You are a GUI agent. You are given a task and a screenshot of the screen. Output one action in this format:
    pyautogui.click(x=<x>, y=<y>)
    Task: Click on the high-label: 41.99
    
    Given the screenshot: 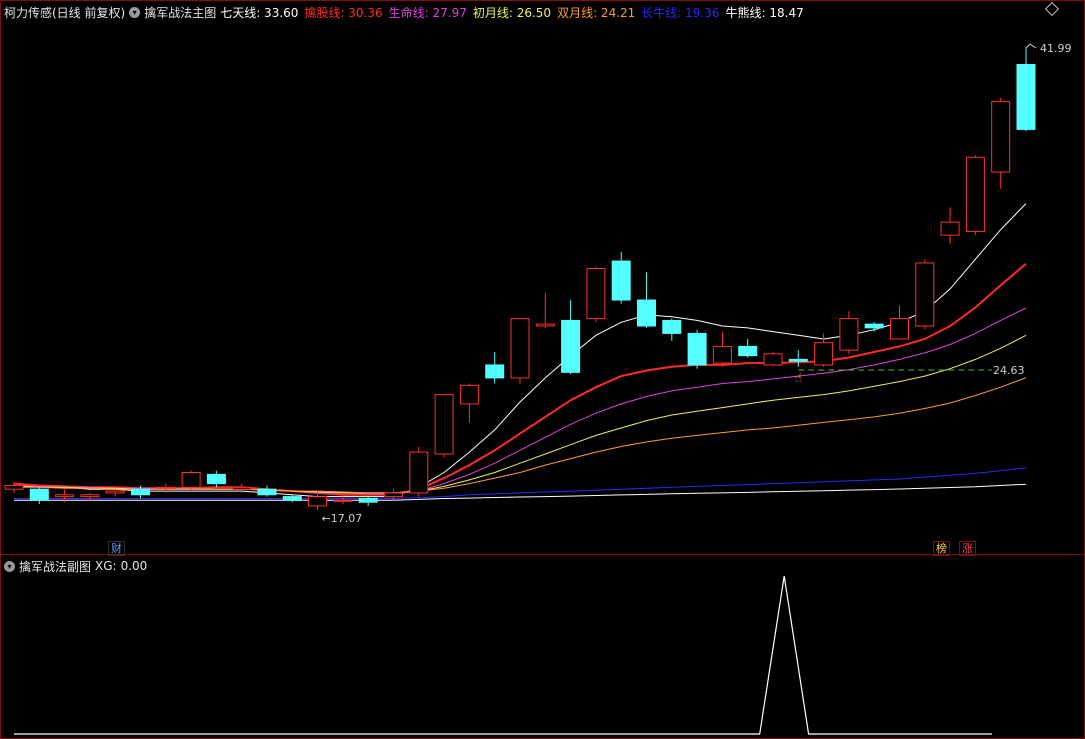 What is the action you would take?
    pyautogui.click(x=1056, y=48)
    